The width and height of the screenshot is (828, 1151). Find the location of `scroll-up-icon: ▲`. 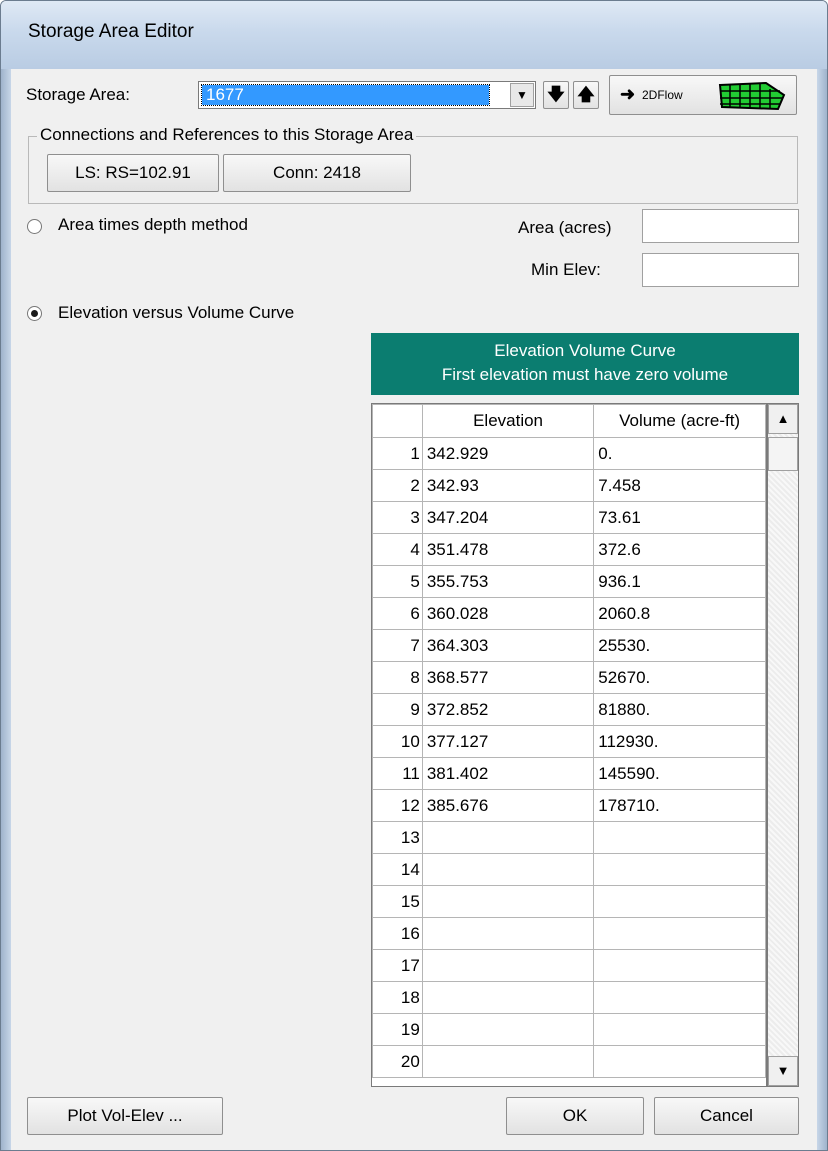

scroll-up-icon: ▲ is located at coordinates (783, 419).